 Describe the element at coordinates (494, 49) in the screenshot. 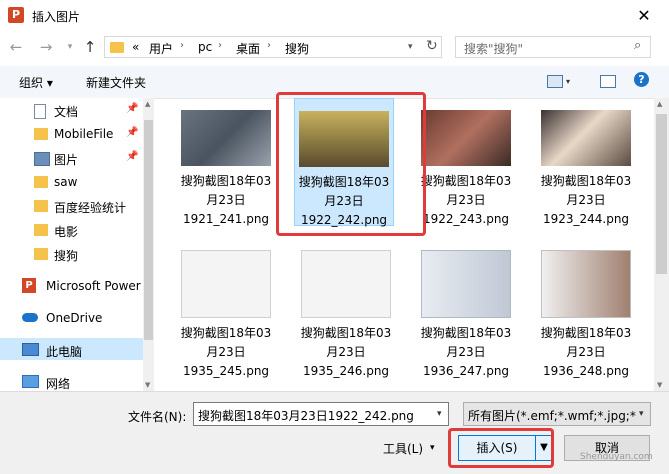

I see `search-placeholder: 搜索"搜狗"` at that location.